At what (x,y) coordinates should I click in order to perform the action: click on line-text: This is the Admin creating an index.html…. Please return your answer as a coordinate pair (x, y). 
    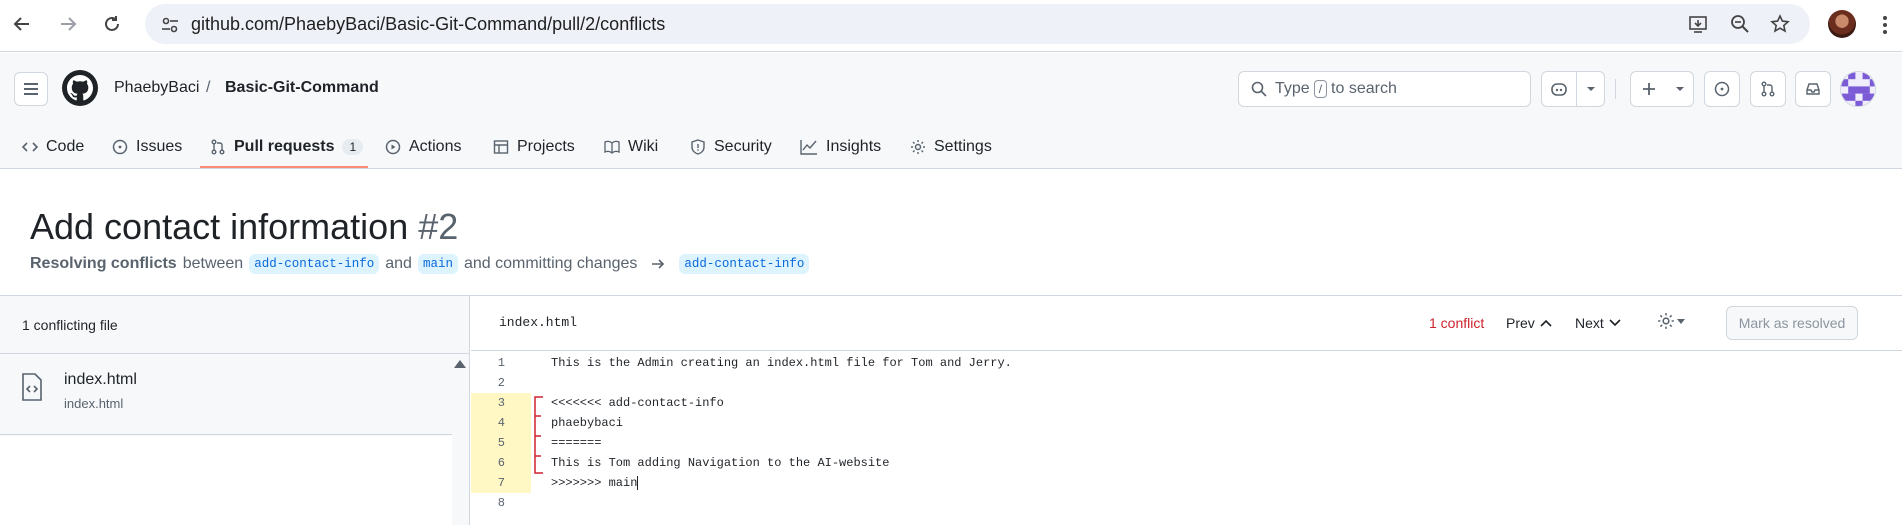
    Looking at the image, I should click on (781, 363).